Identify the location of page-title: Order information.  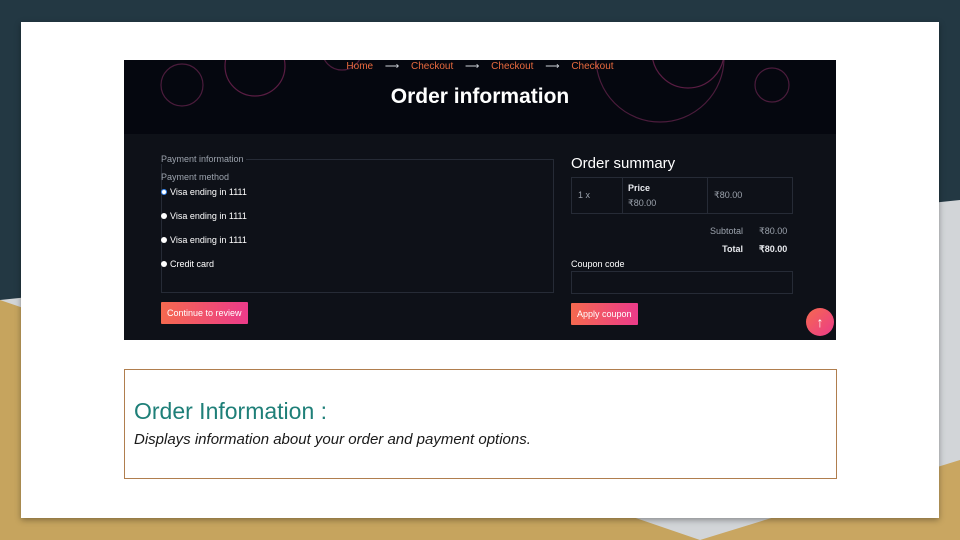
(480, 96).